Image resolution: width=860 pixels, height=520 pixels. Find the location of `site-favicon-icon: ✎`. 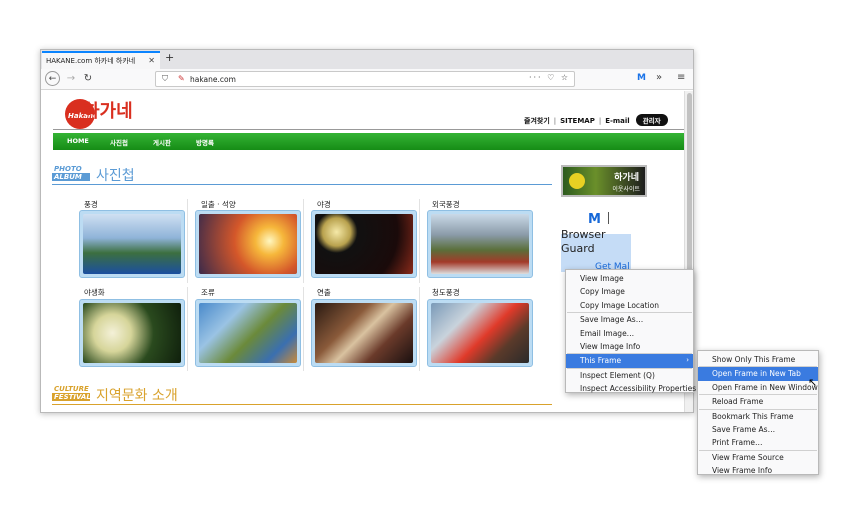

site-favicon-icon: ✎ is located at coordinates (181, 78).